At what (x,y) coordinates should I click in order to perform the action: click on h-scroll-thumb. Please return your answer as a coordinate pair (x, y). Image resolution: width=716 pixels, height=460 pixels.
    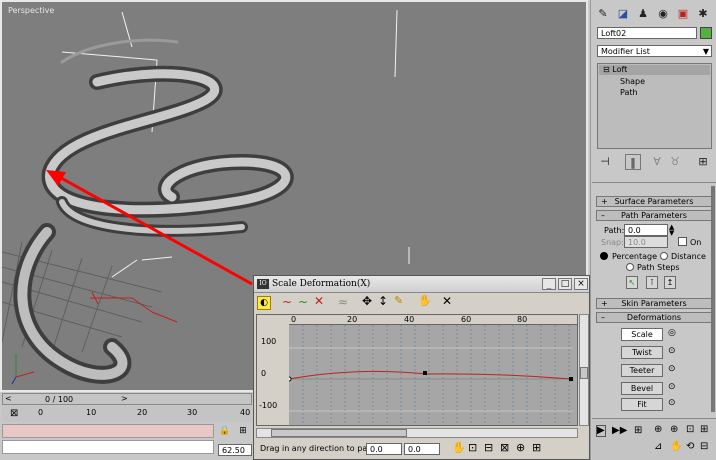
    Looking at the image, I should click on (339, 433).